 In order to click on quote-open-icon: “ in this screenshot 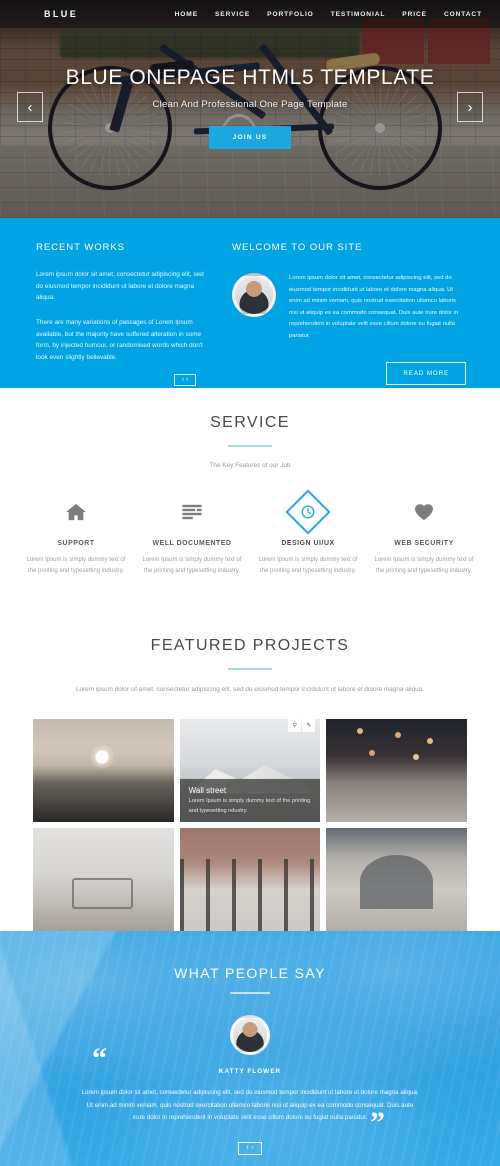, I will do `click(99, 1058)`.